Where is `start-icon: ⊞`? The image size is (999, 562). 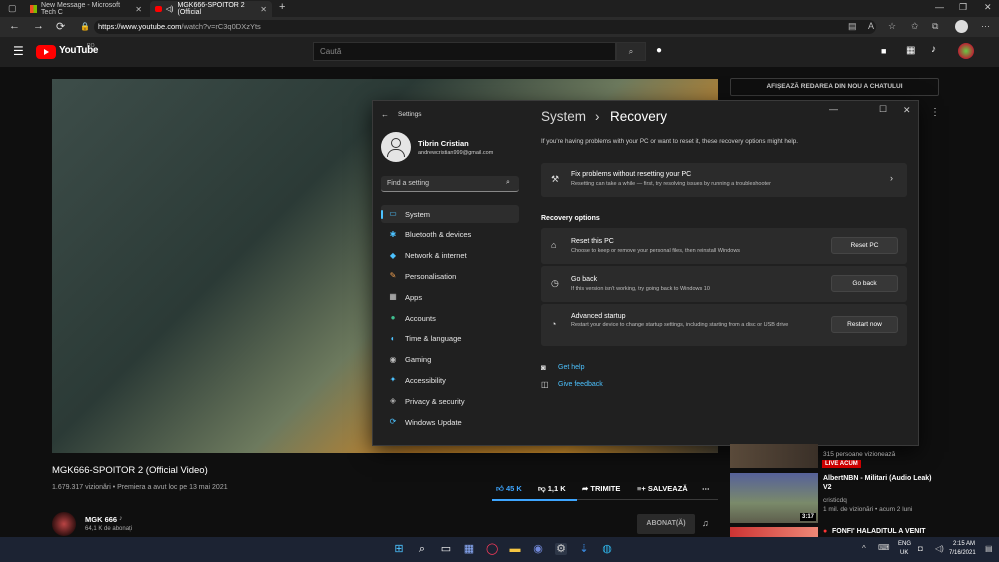
start-icon: ⊞ is located at coordinates (399, 549).